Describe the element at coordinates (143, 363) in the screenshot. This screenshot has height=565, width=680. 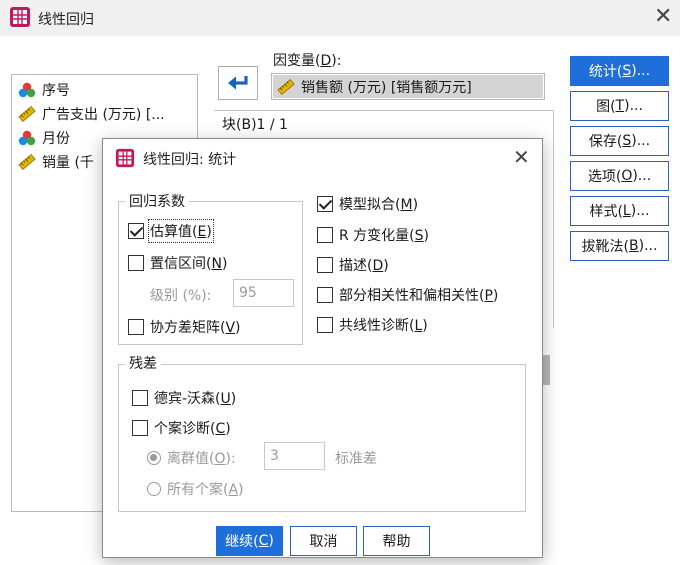
I see `group-label: 残差` at that location.